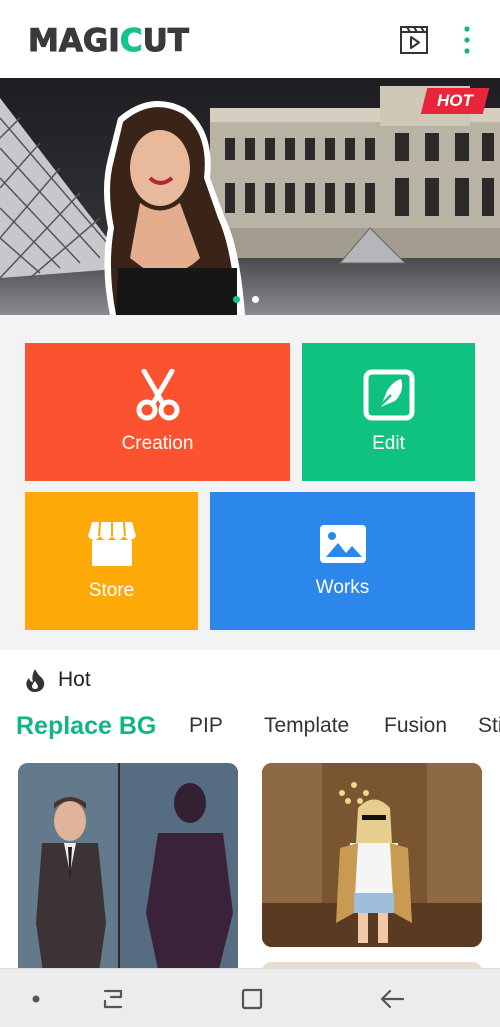 The width and height of the screenshot is (500, 1027). I want to click on store-label: Store, so click(111, 590).